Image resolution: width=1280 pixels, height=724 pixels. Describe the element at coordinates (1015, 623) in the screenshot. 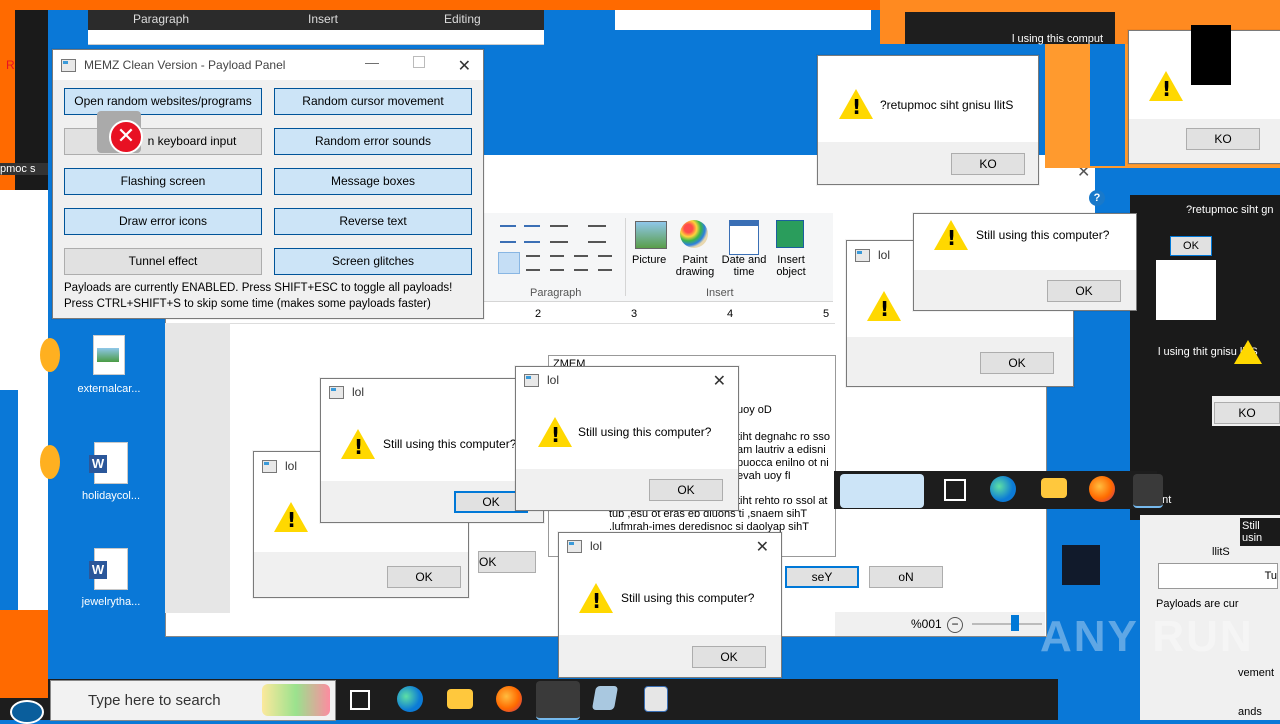

I see `zoom-thumb` at that location.